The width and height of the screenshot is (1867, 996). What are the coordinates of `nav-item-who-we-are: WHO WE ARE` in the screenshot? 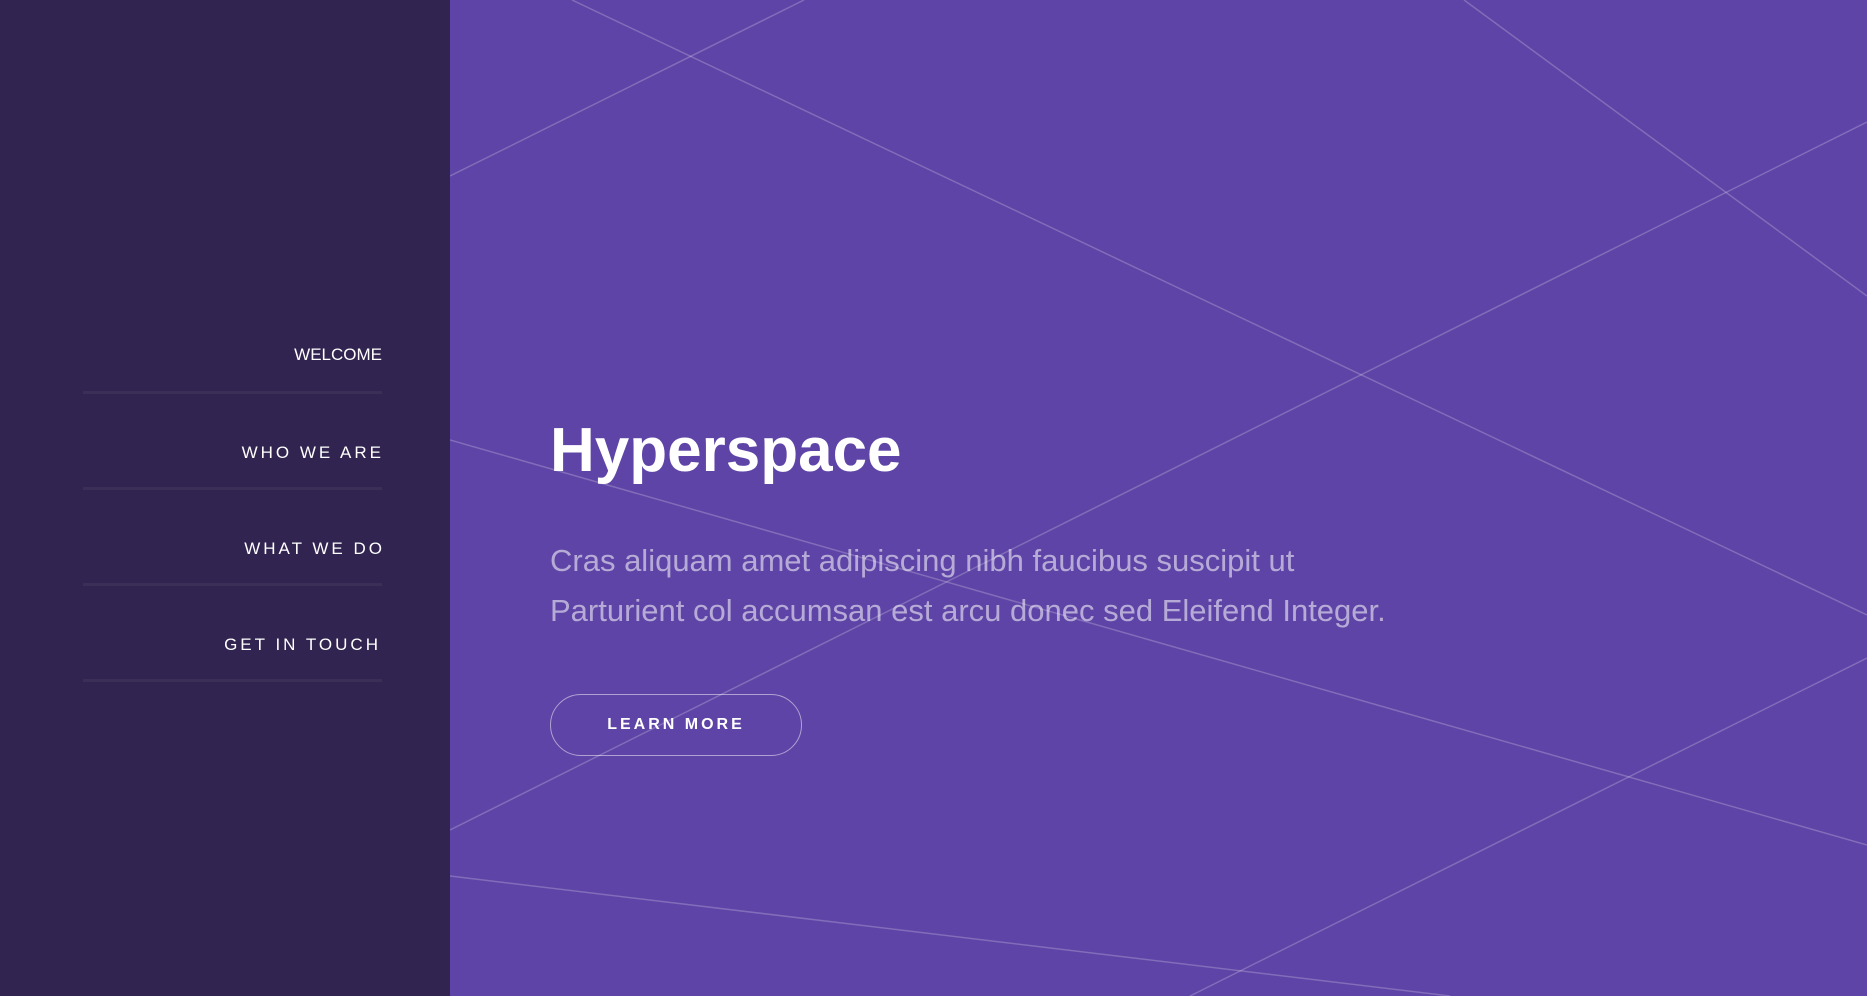 It's located at (232, 442).